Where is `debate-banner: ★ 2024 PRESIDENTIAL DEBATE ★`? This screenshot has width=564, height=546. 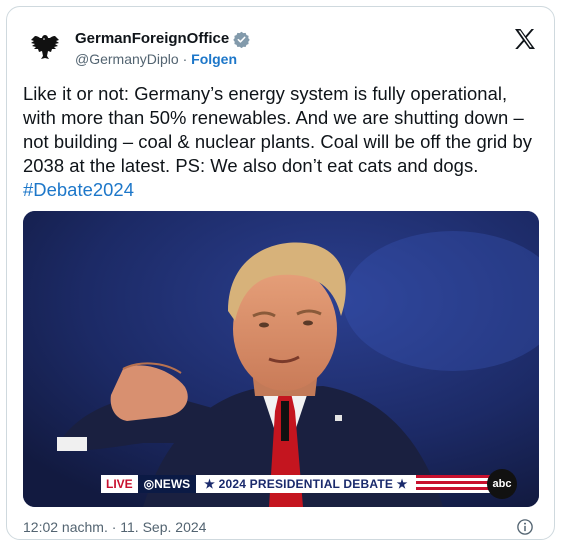
debate-banner: ★ 2024 PRESIDENTIAL DEBATE ★ is located at coordinates (306, 484).